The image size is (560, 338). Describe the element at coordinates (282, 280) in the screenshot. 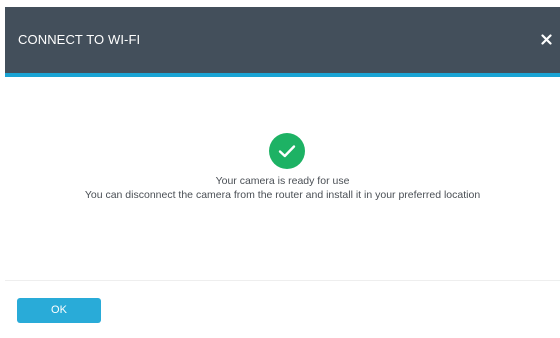

I see `footer-divider` at that location.